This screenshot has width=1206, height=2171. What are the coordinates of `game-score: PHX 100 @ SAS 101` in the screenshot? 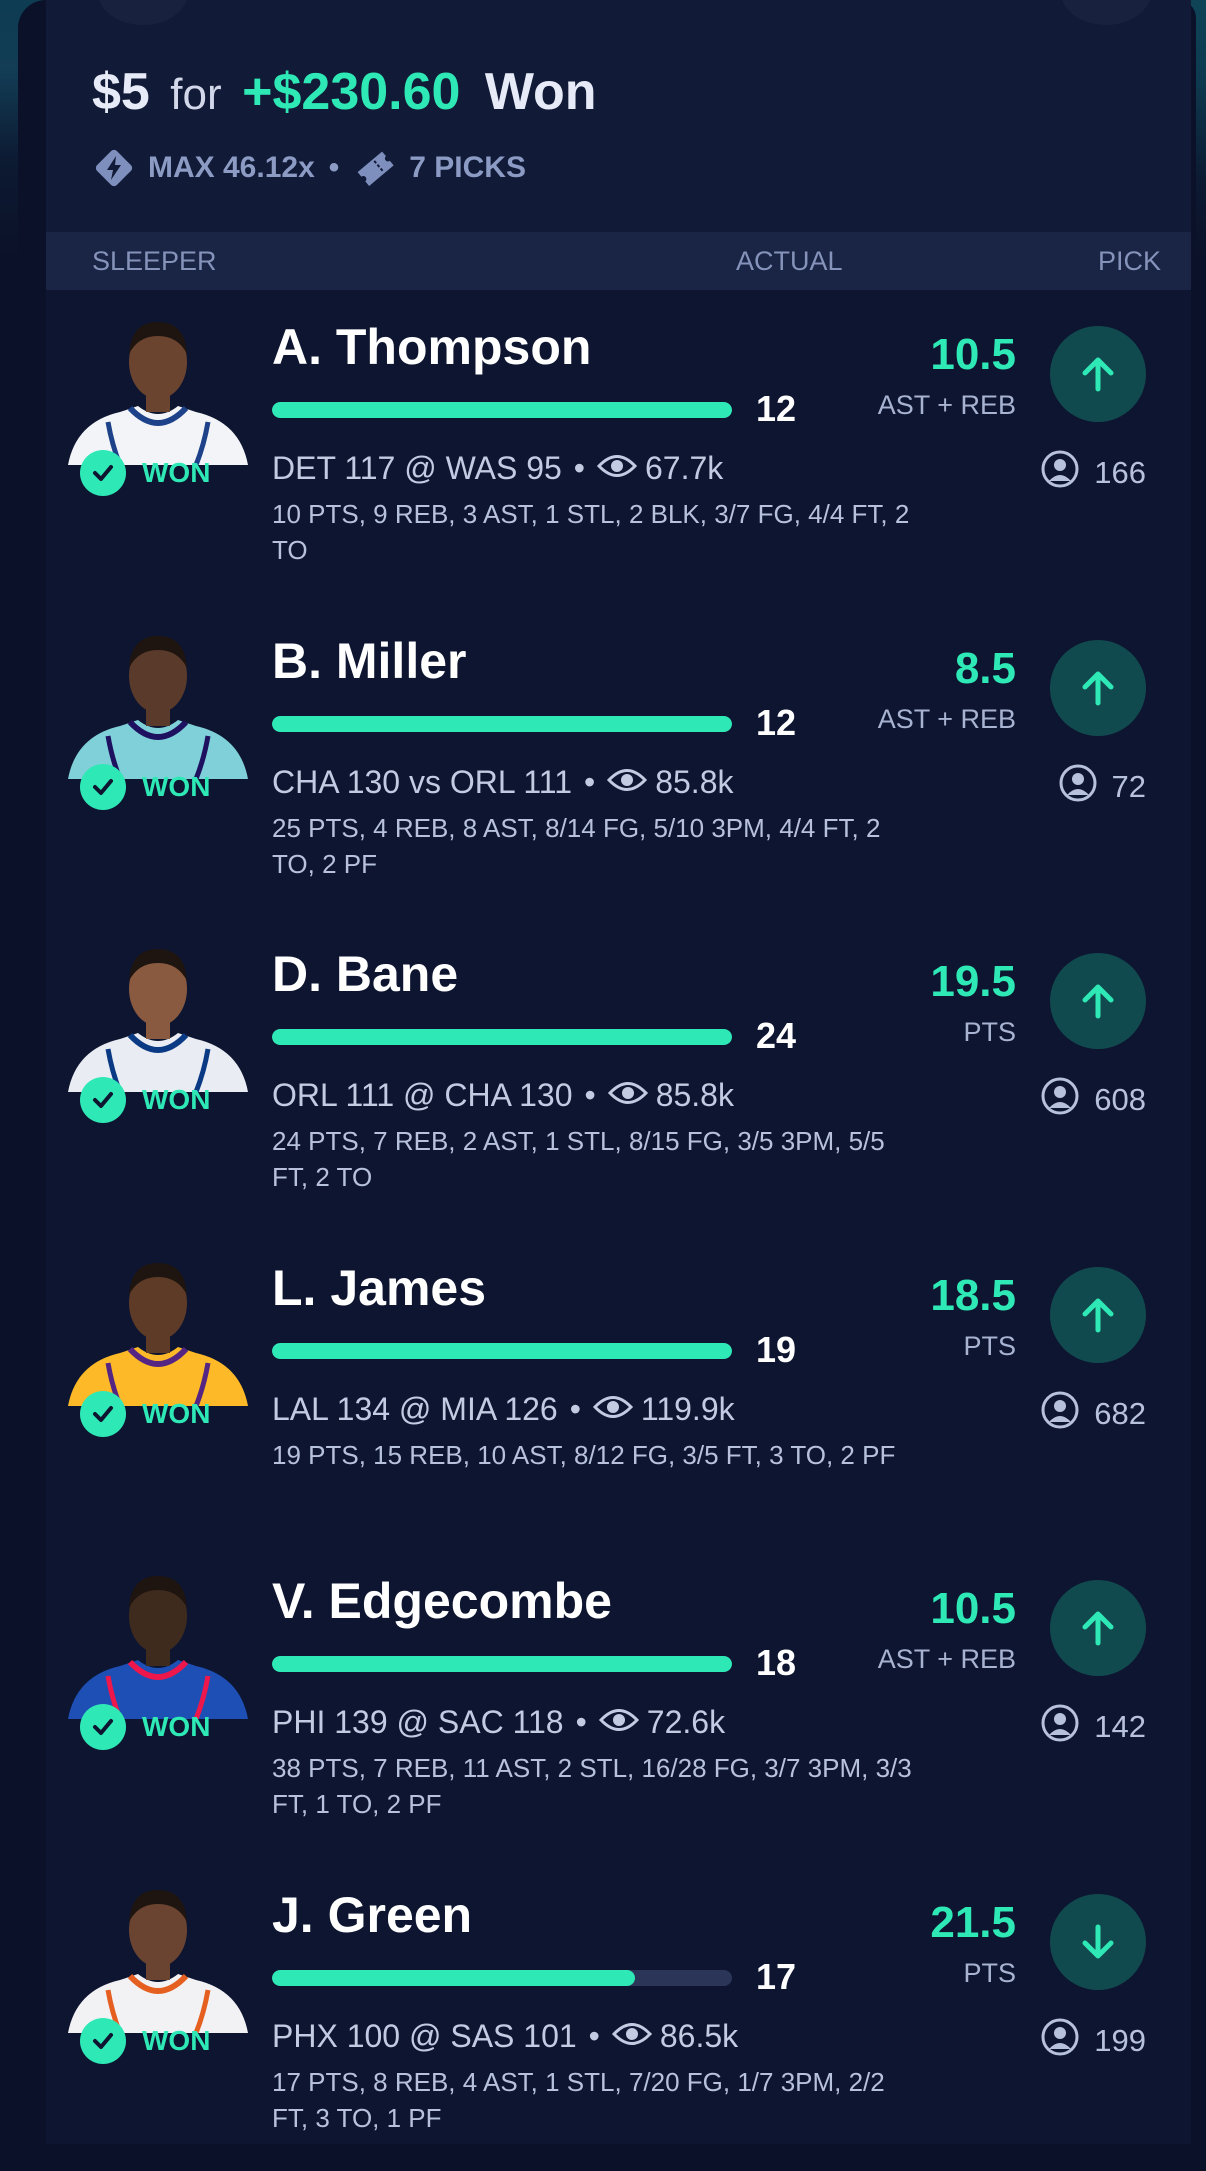 It's located at (424, 2035).